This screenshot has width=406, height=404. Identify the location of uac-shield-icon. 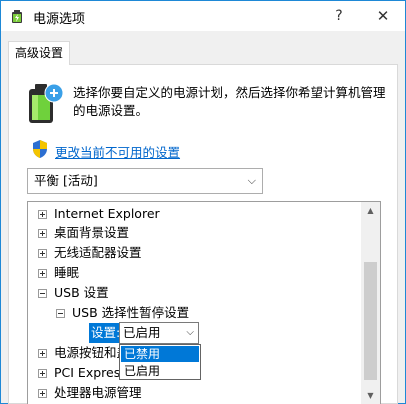
(40, 149).